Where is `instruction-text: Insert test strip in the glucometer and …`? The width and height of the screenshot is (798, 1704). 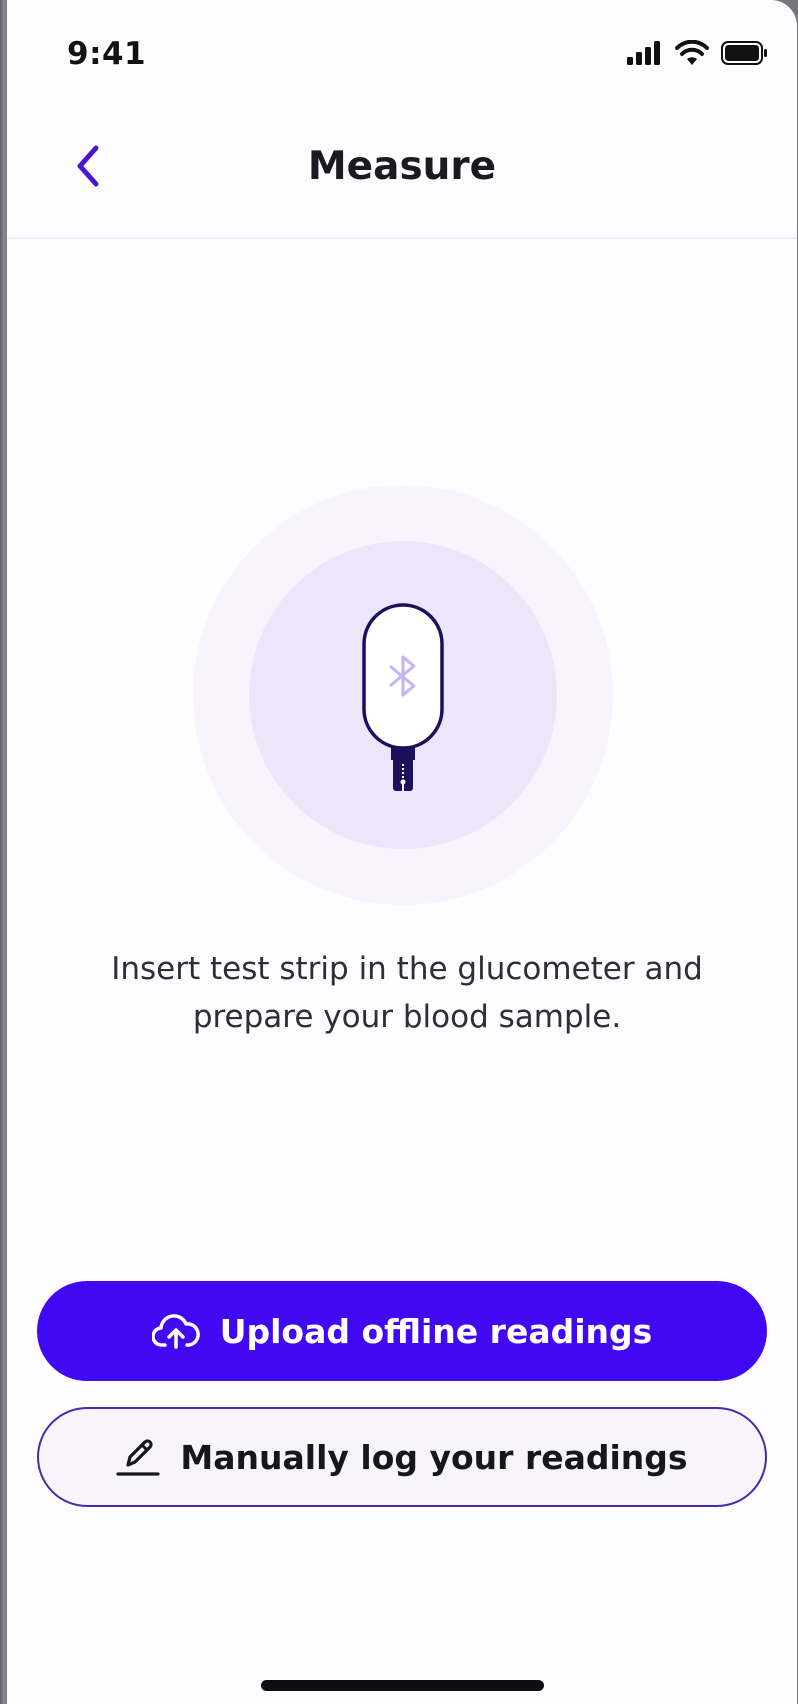 instruction-text: Insert test strip in the glucometer and … is located at coordinates (407, 993).